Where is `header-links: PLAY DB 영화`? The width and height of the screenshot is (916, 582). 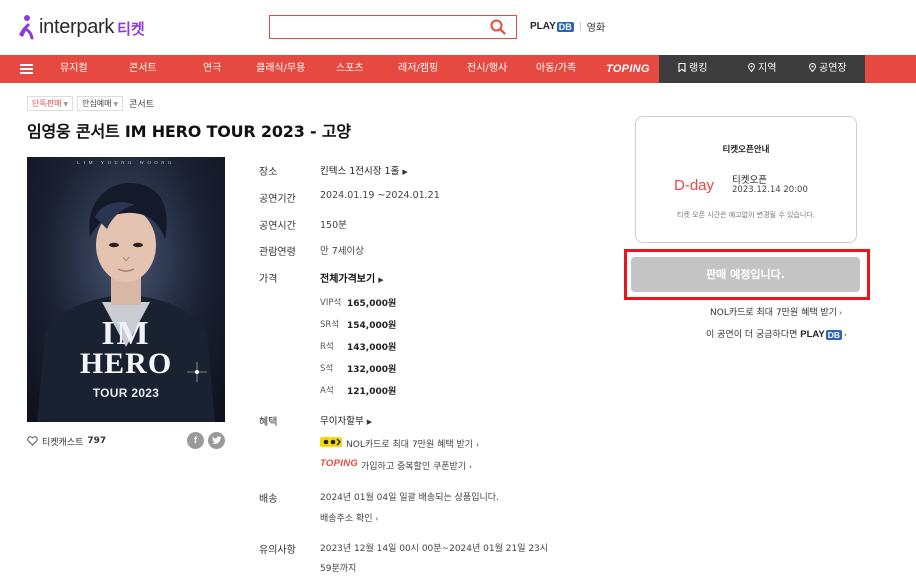 header-links: PLAY DB 영화 is located at coordinates (567, 26).